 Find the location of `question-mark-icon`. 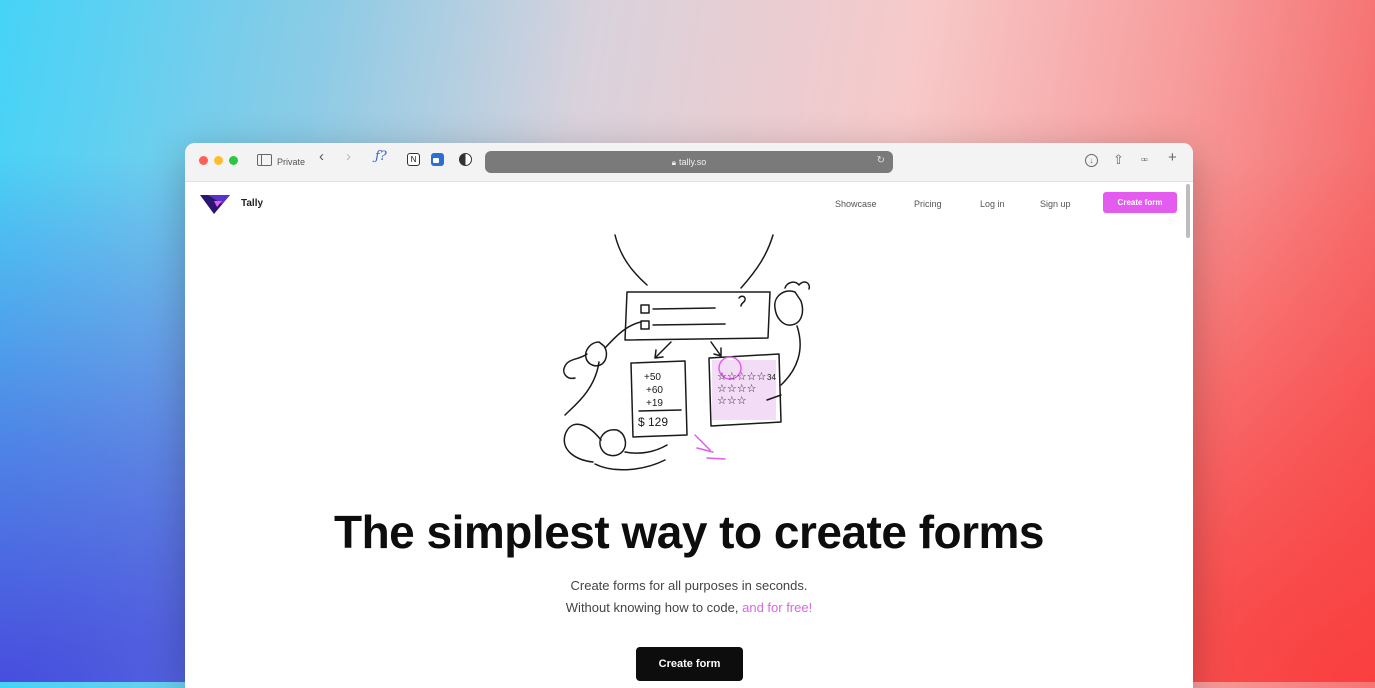

question-mark-icon is located at coordinates (742, 301).